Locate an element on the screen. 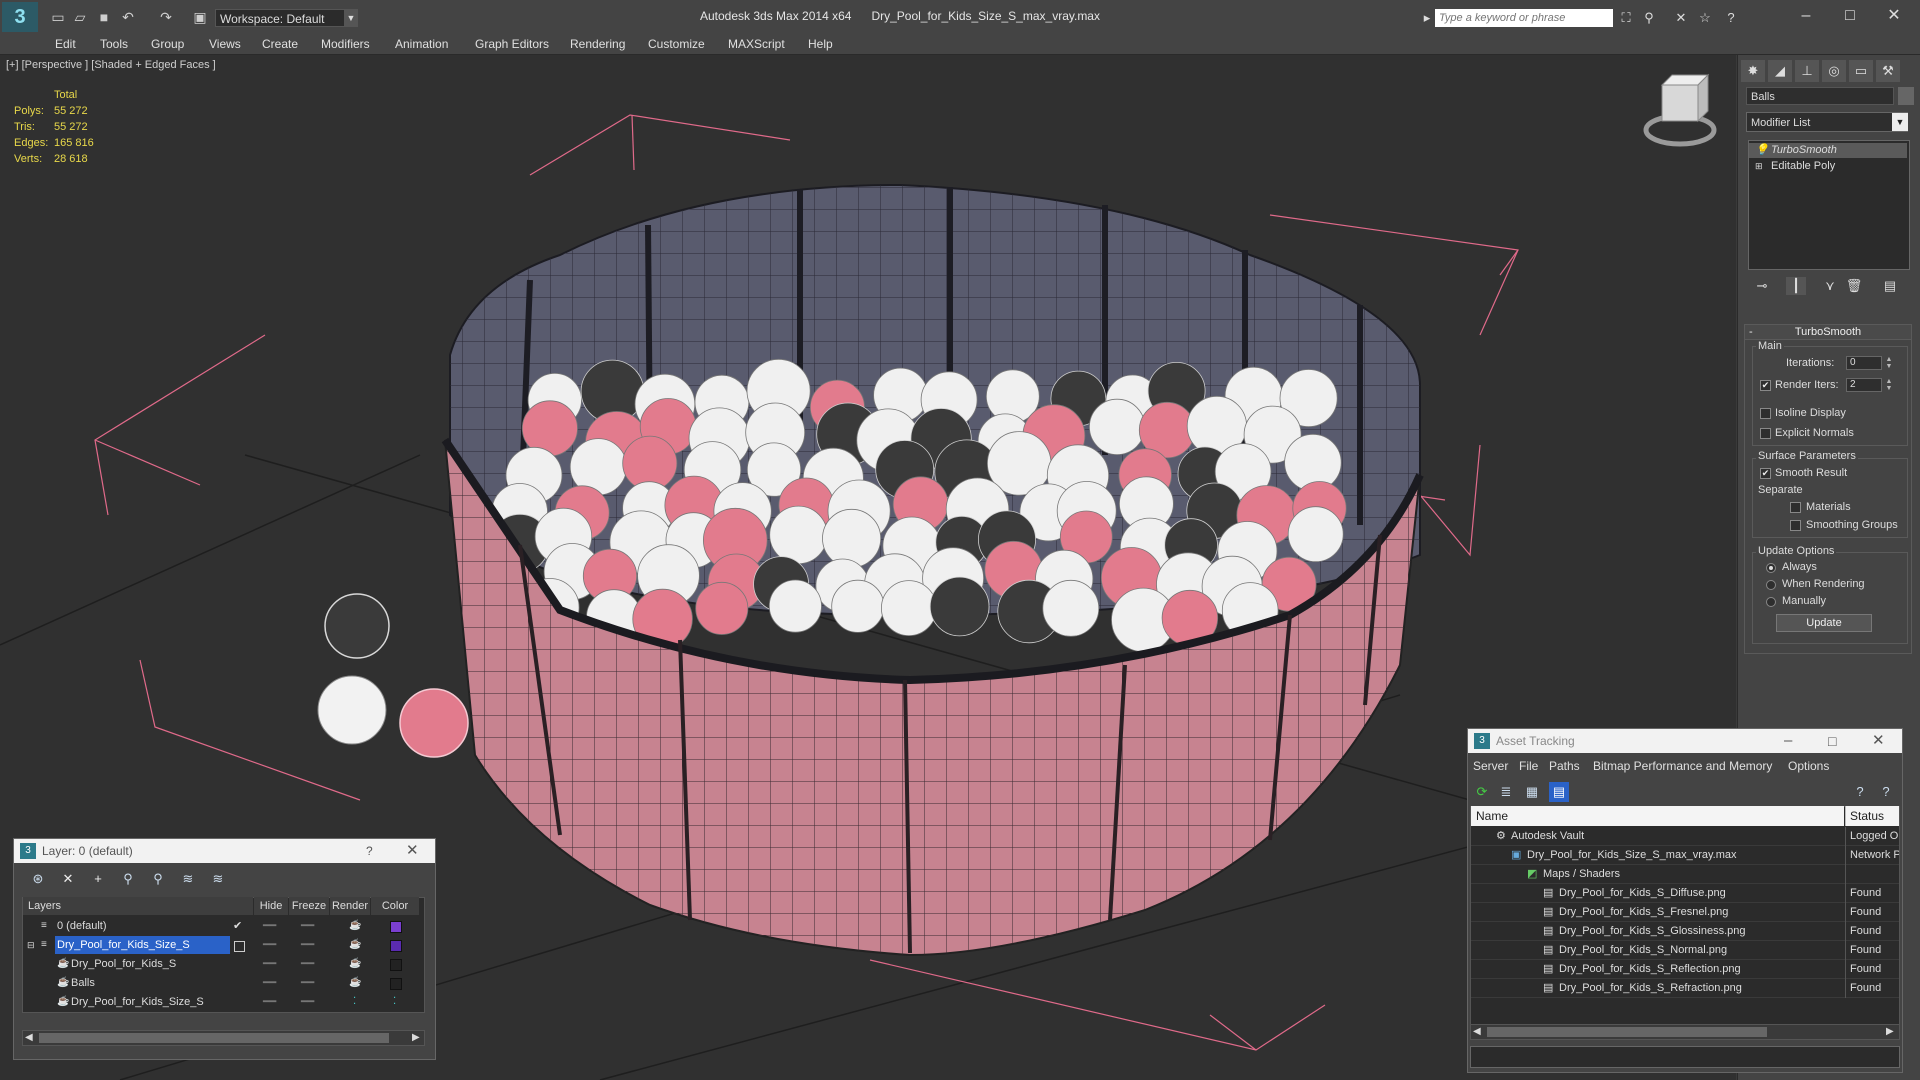 Image resolution: width=1920 pixels, height=1080 pixels. render-dots-icon: ⁚ is located at coordinates (354, 1002).